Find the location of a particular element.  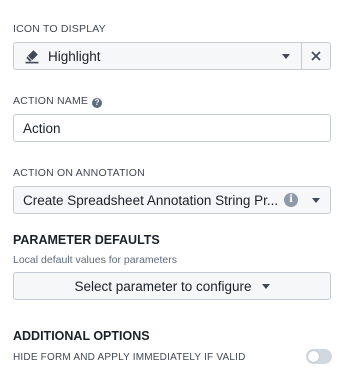

icon-select-value: Highlight is located at coordinates (74, 56).